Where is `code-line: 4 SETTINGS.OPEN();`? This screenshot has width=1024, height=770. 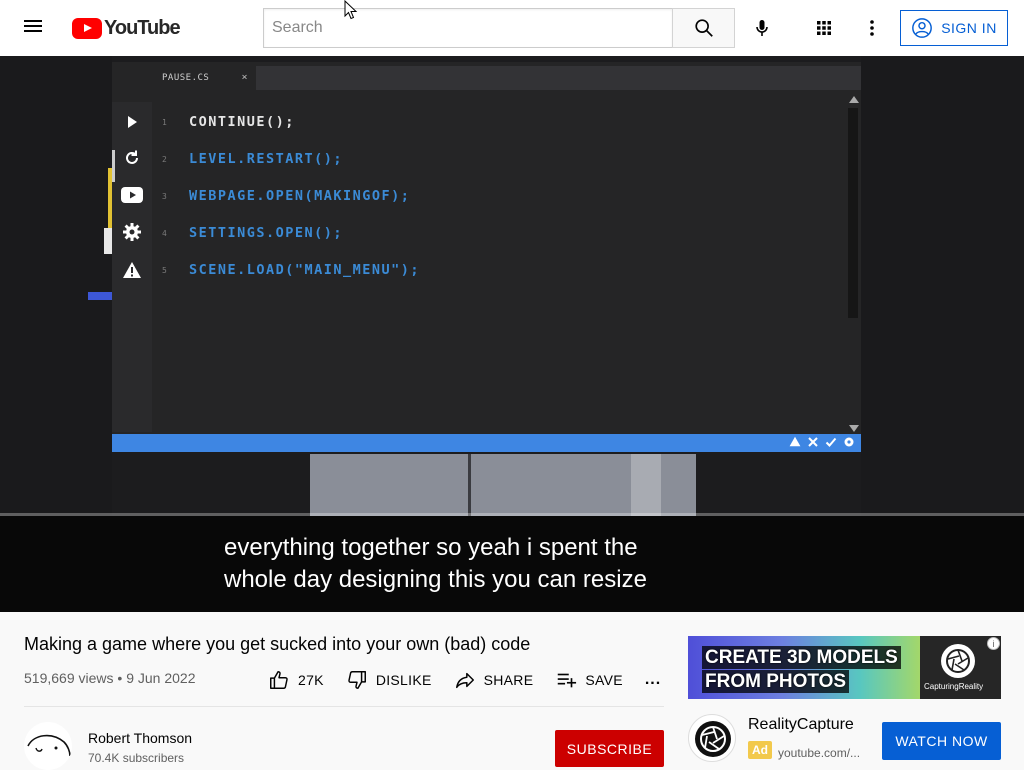 code-line: 4 SETTINGS.OPEN(); is located at coordinates (253, 233).